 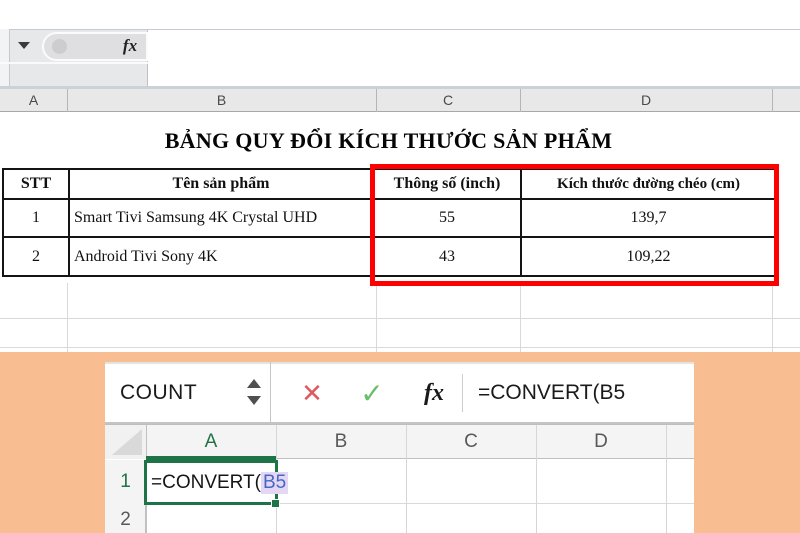 I want to click on cell-stt-1: 1, so click(x=36, y=218).